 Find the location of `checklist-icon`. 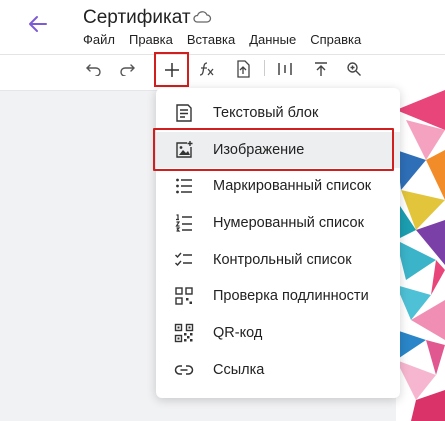

checklist-icon is located at coordinates (184, 260).